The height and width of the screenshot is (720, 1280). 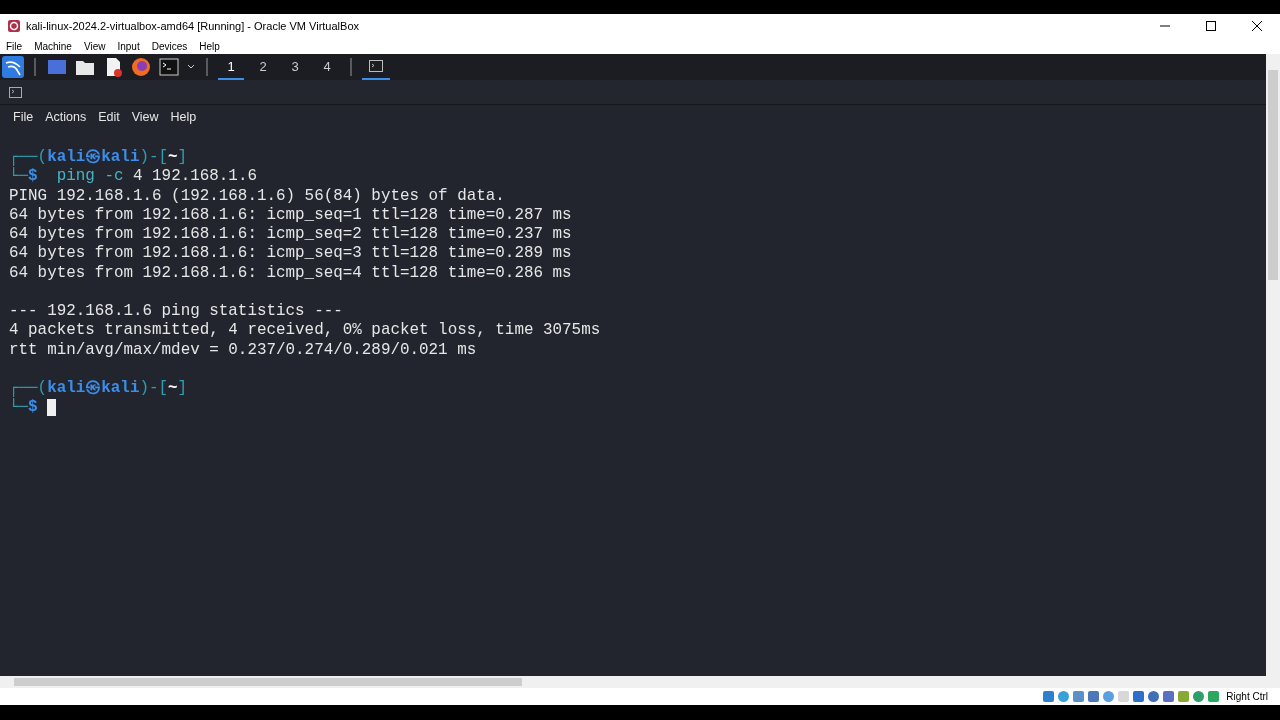 What do you see at coordinates (257, 196) in the screenshot?
I see `terminal-text: PING 192.168.1.6 (192.168.1.6) 56(84) bytes of data.` at bounding box center [257, 196].